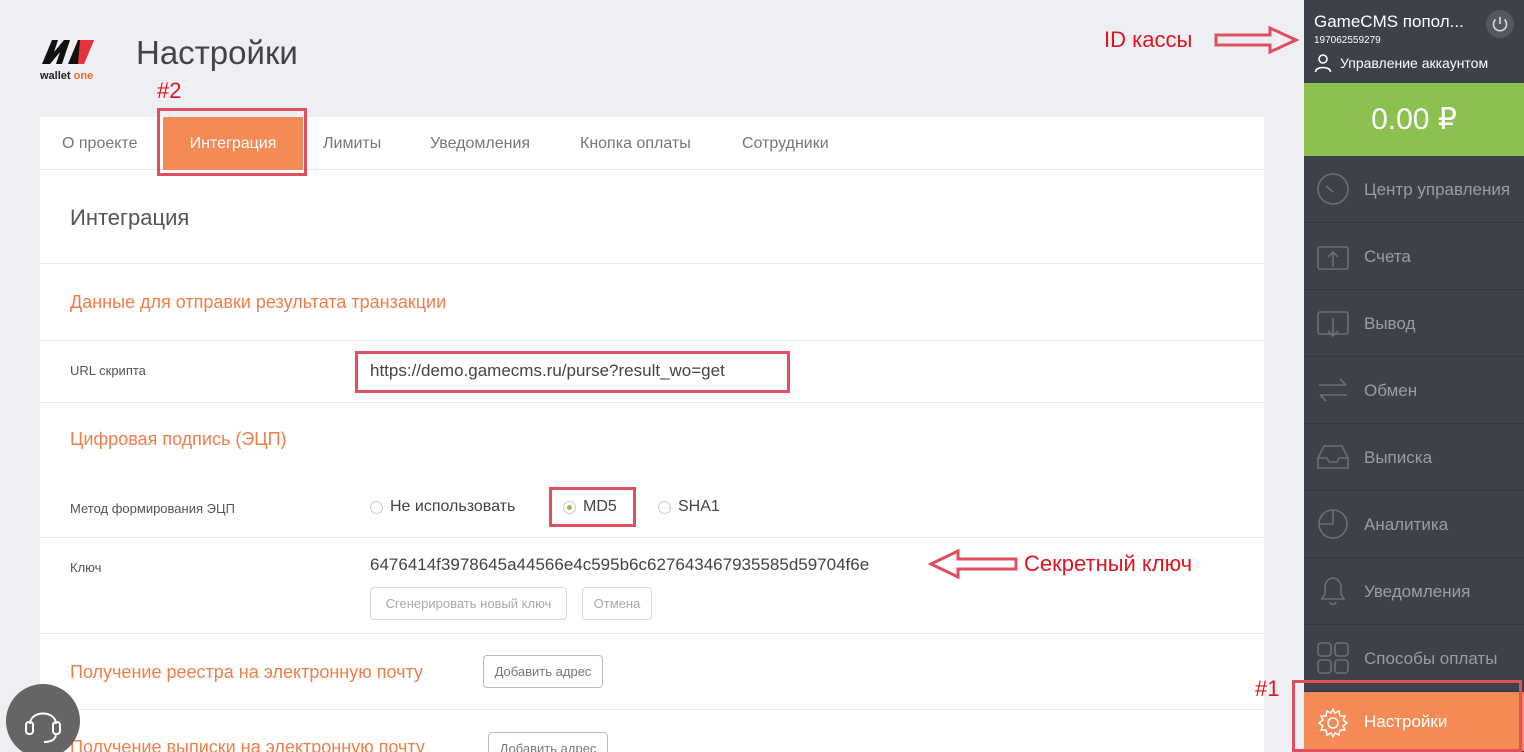  I want to click on integration-title: Интеграция, so click(130, 217).